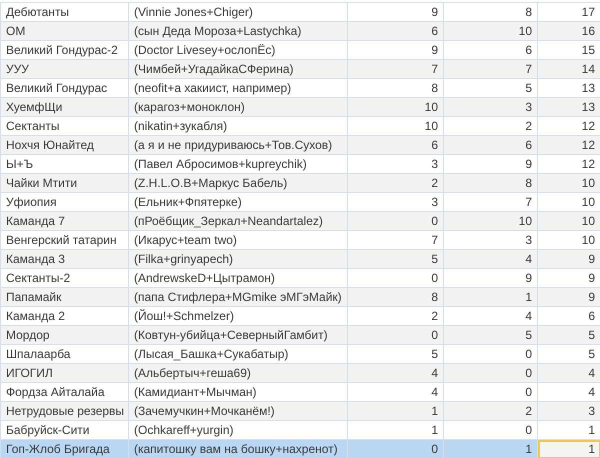  What do you see at coordinates (238, 449) in the screenshot?
I see `table-cell: (капитошку вам на бошку+нахренот)` at bounding box center [238, 449].